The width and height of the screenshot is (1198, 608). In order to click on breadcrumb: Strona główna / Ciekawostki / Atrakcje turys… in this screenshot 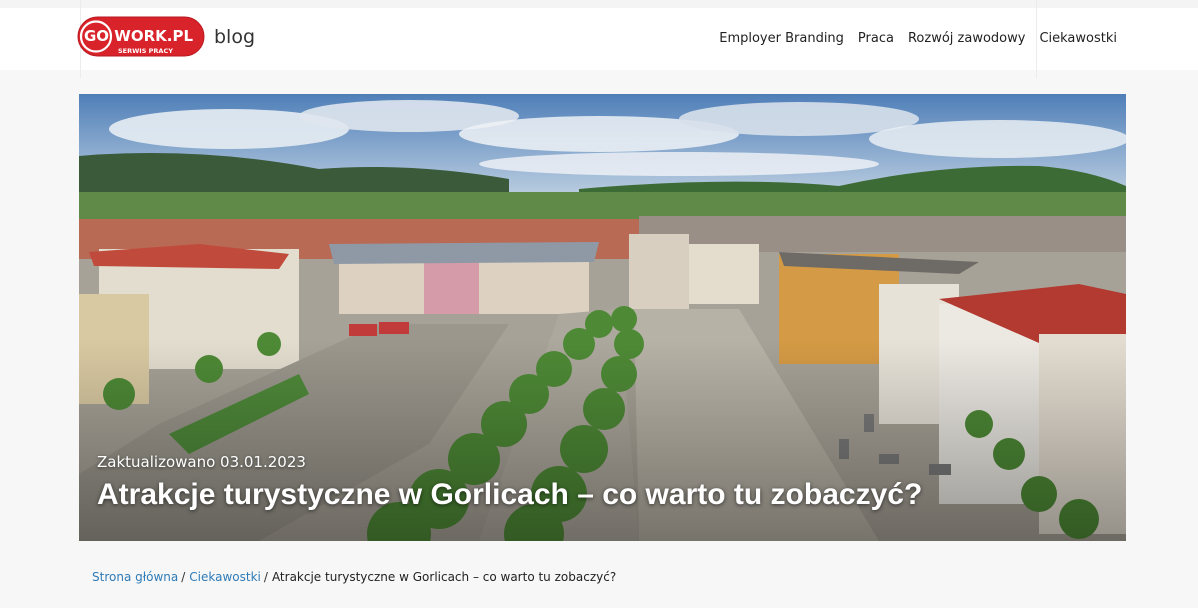, I will do `click(354, 577)`.